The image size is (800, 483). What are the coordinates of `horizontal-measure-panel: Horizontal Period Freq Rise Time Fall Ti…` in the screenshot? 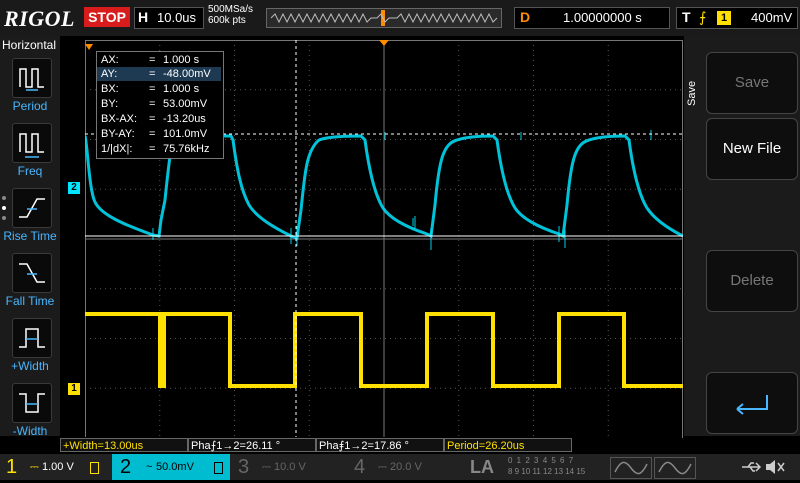 It's located at (30, 237).